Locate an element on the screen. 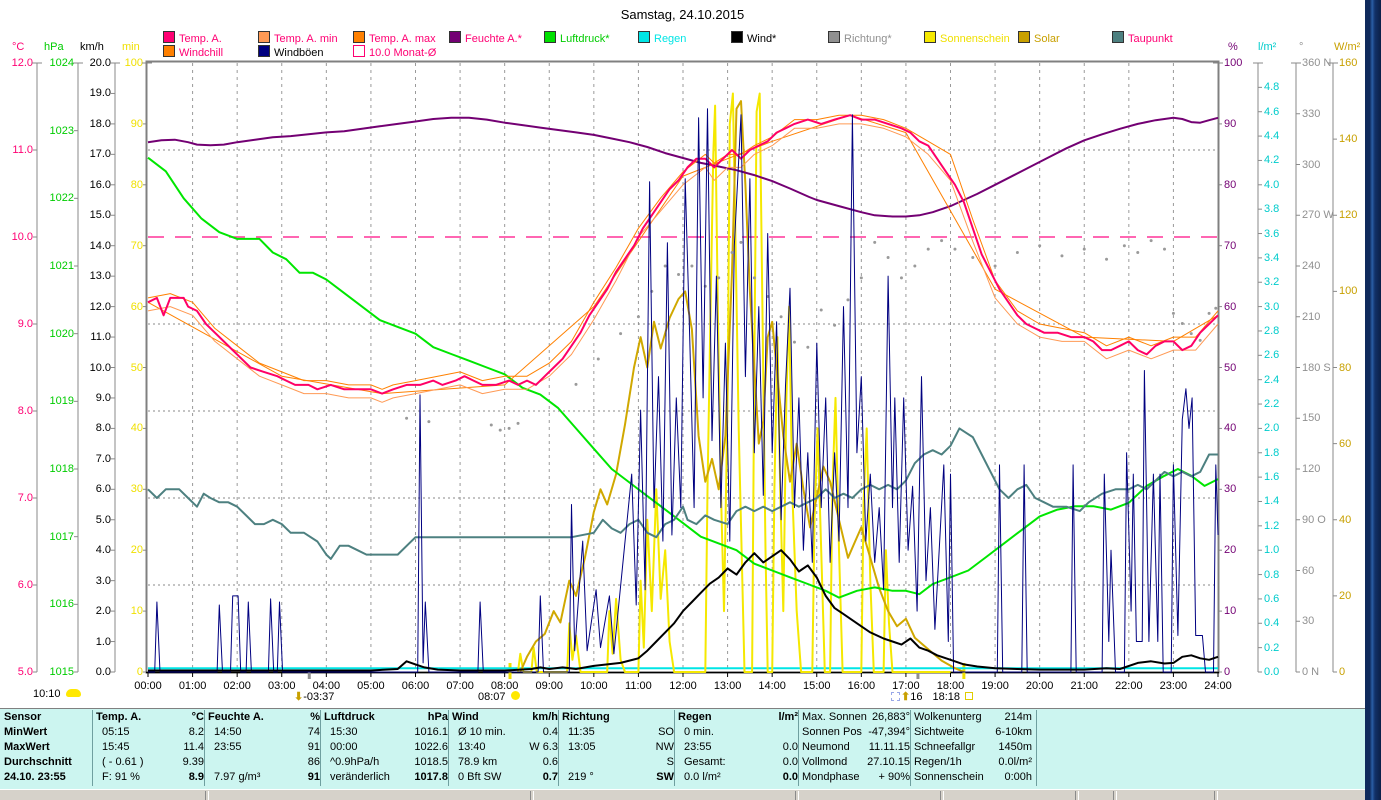 The image size is (1381, 800). table-col-unit: km/h is located at coordinates (545, 717).